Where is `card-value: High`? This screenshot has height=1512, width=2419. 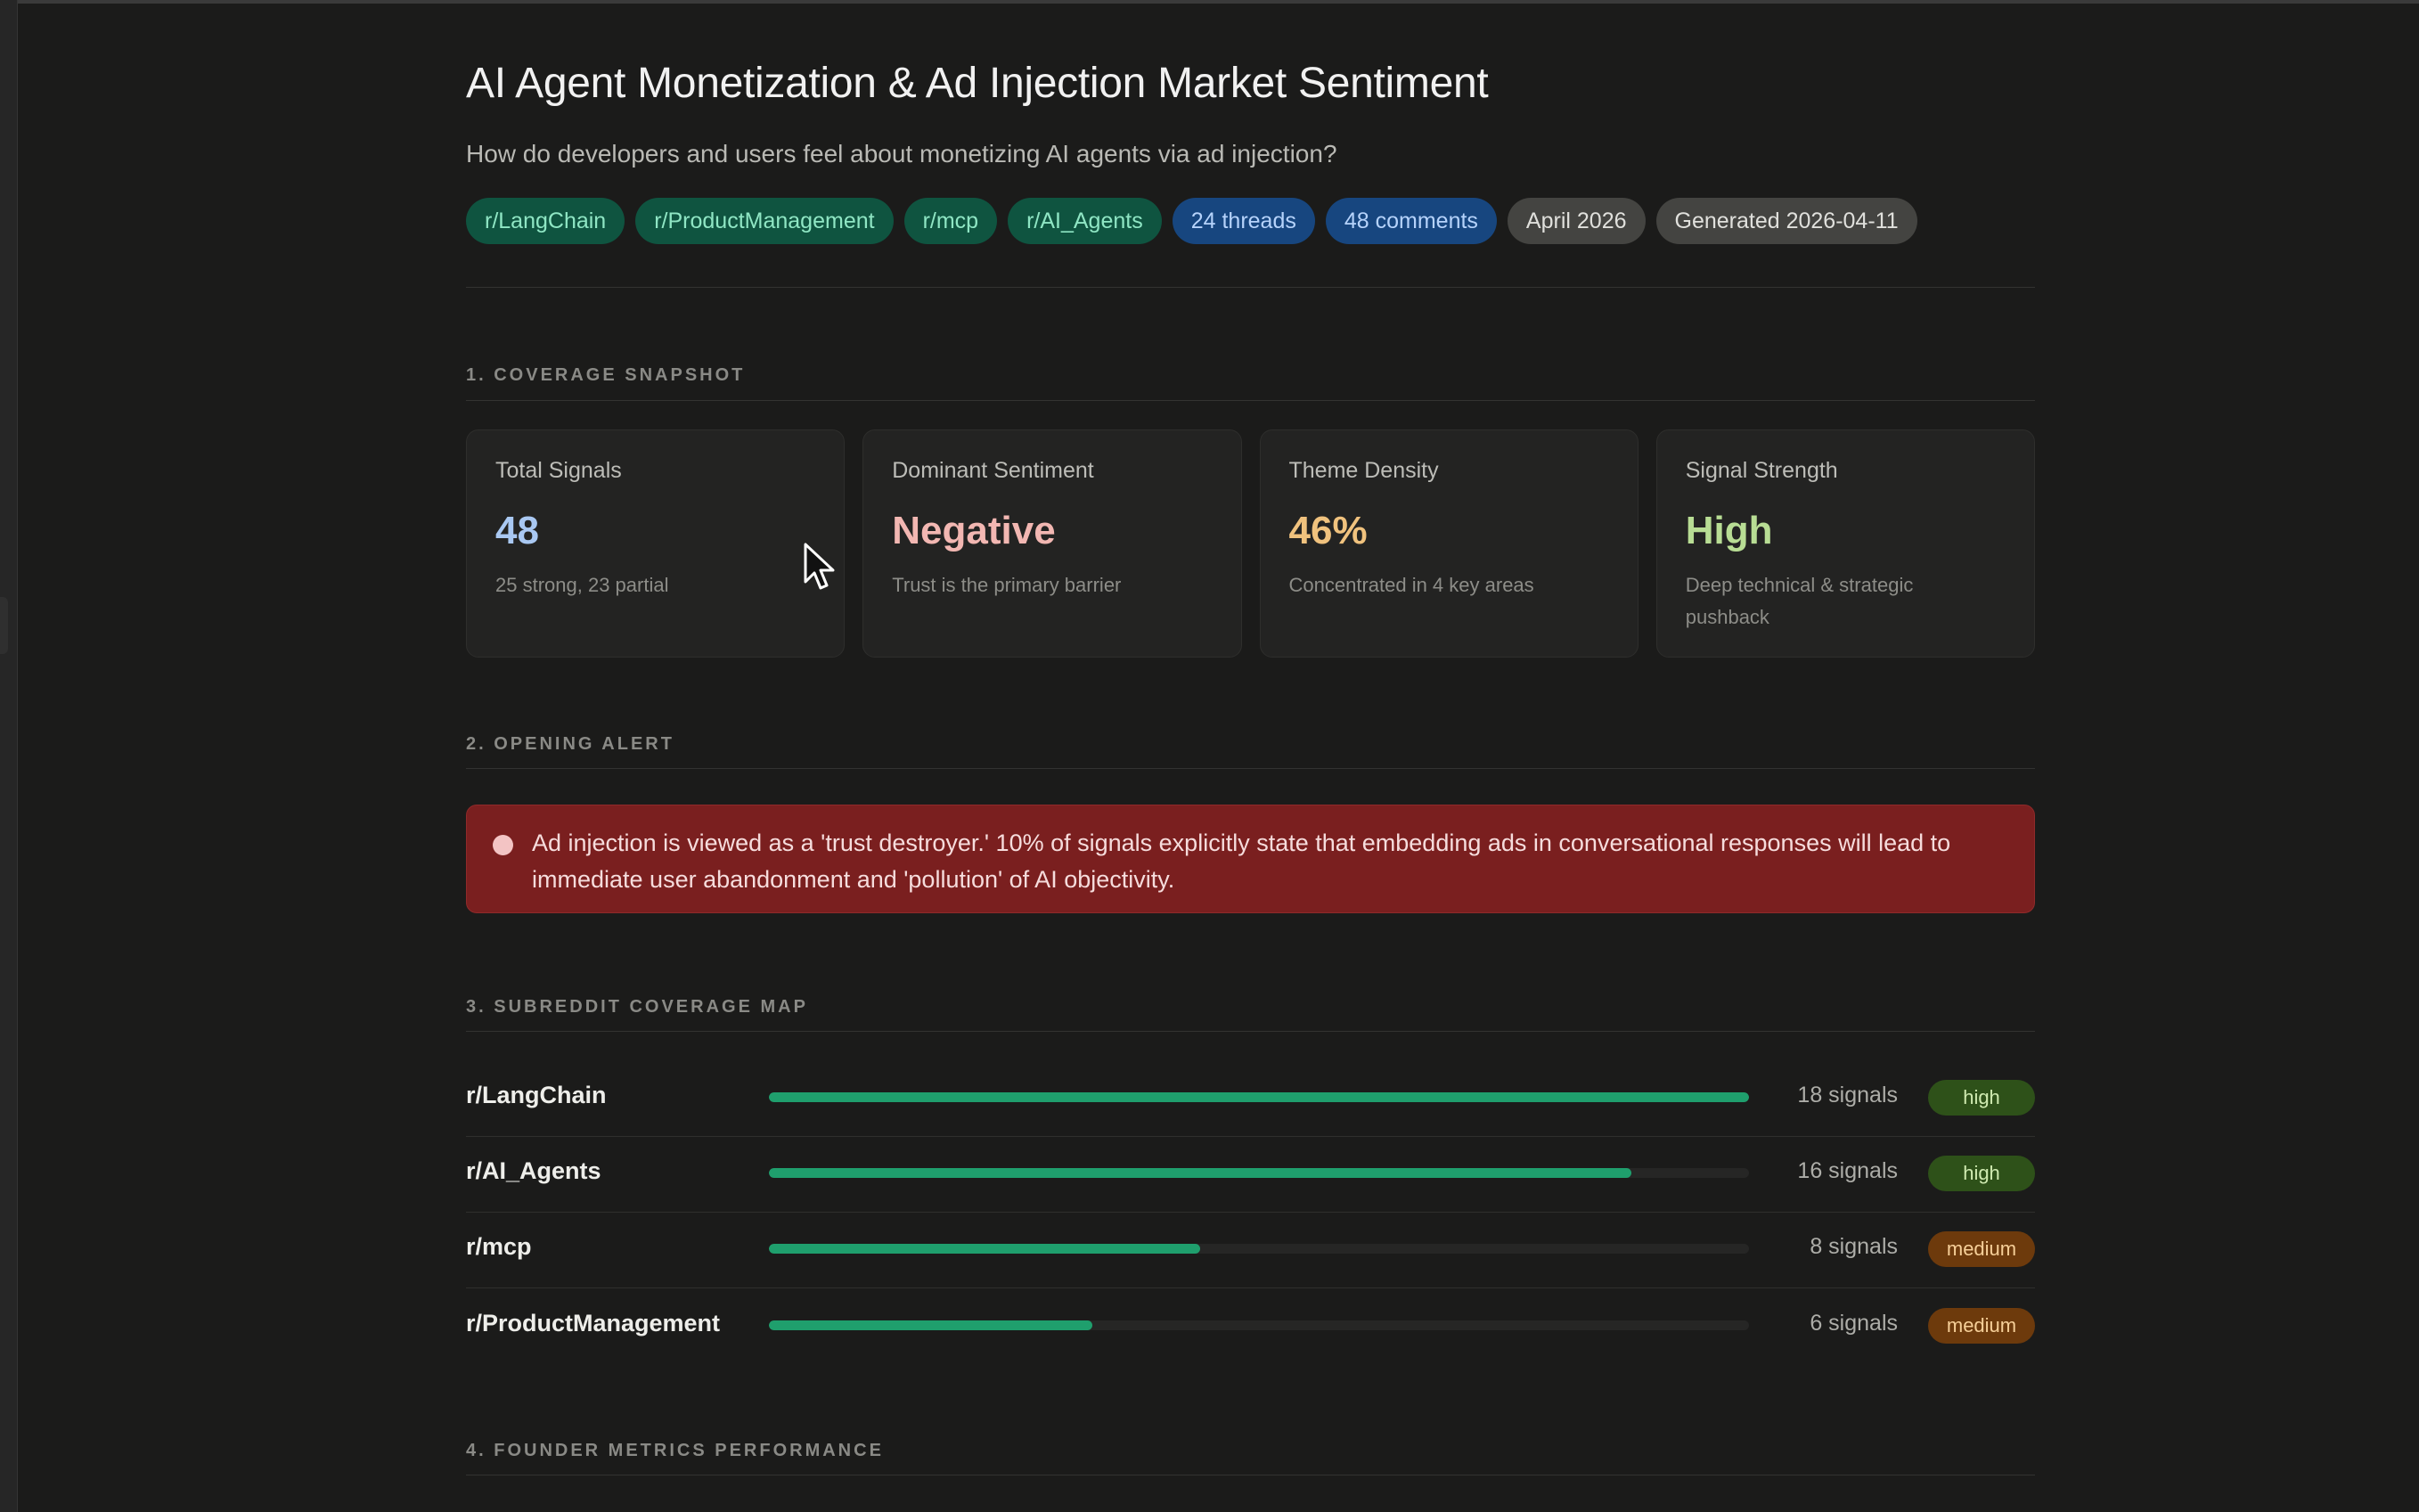 card-value: High is located at coordinates (1729, 531).